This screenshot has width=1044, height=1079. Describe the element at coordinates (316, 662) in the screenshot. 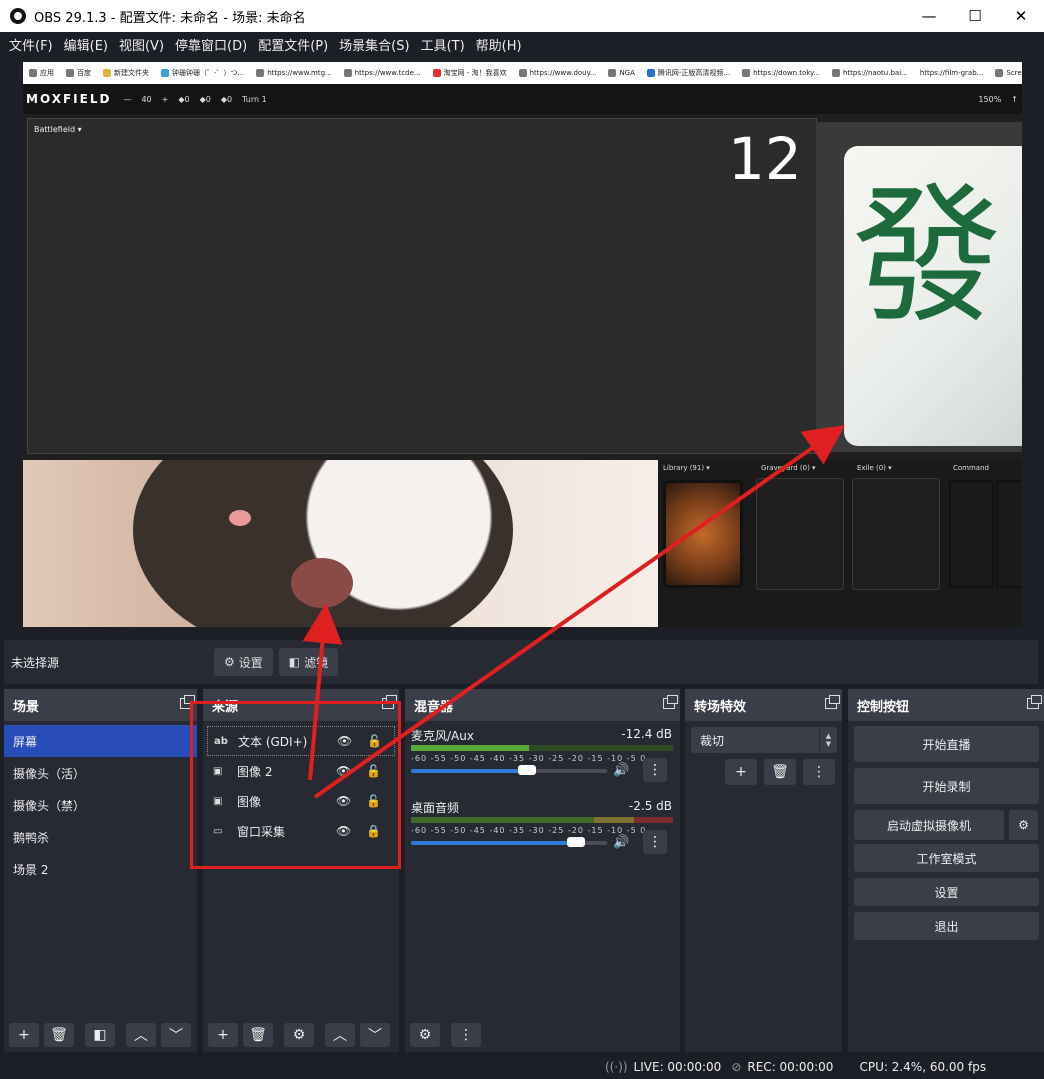

I see `filters-label: 滤镜` at that location.